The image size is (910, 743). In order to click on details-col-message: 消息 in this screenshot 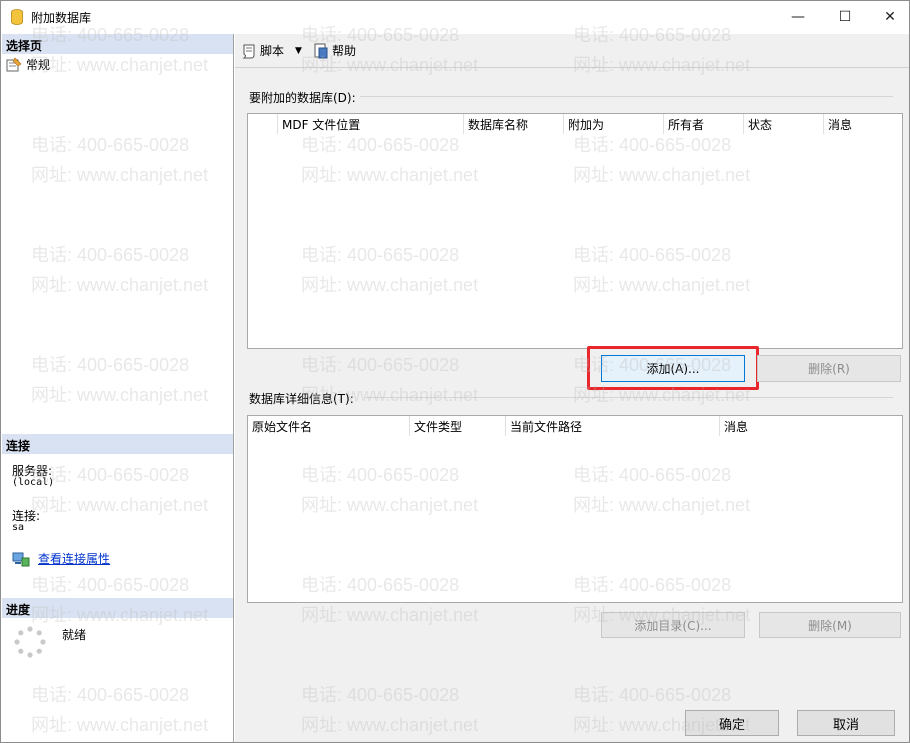, I will do `click(811, 426)`.